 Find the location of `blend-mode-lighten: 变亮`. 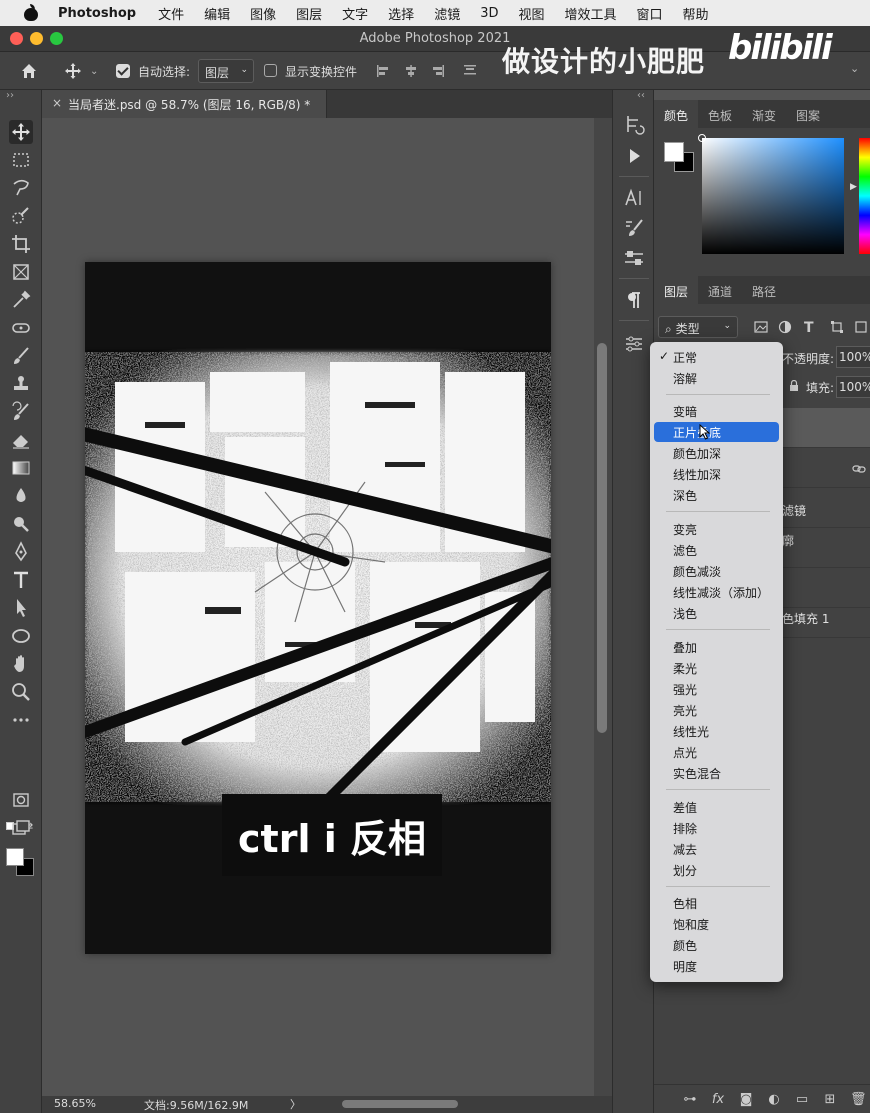

blend-mode-lighten: 变亮 is located at coordinates (716, 529).